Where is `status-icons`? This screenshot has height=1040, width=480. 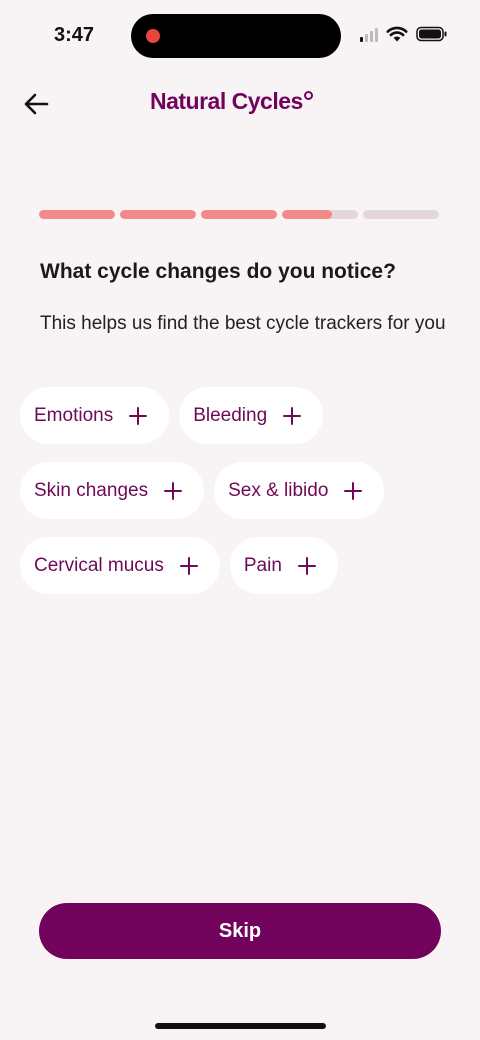
status-icons is located at coordinates (404, 34).